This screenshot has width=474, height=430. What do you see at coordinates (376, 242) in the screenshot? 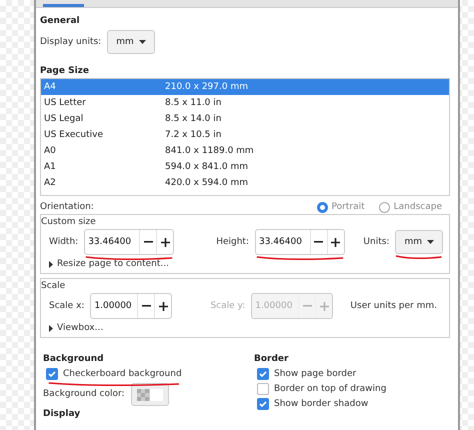
I see `field-label: Units:` at bounding box center [376, 242].